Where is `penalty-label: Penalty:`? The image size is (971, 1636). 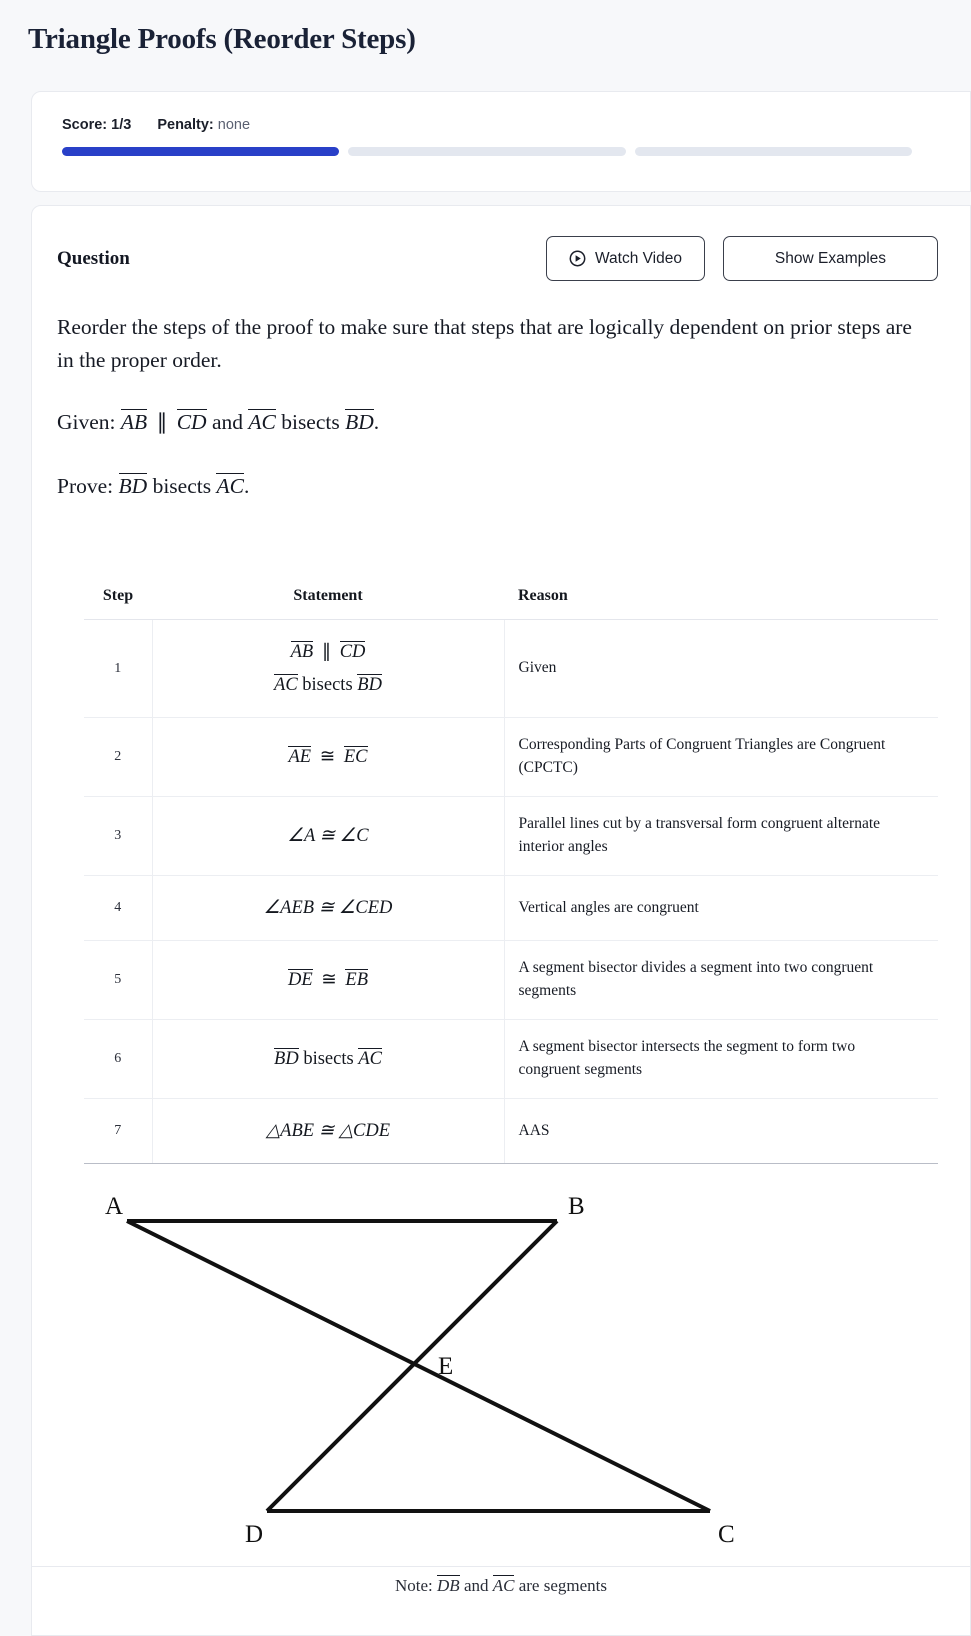 penalty-label: Penalty: is located at coordinates (185, 125).